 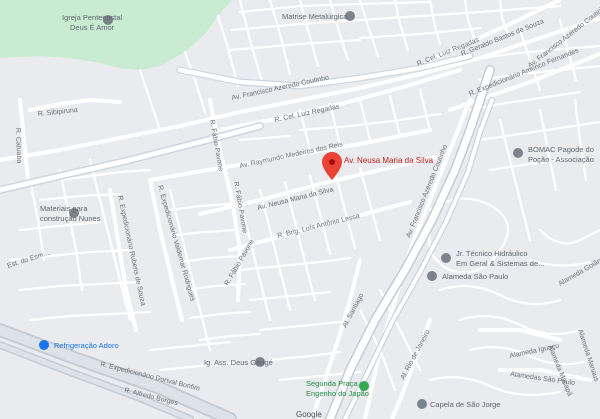 What do you see at coordinates (446, 258) in the screenshot?
I see `wrench-icon` at bounding box center [446, 258].